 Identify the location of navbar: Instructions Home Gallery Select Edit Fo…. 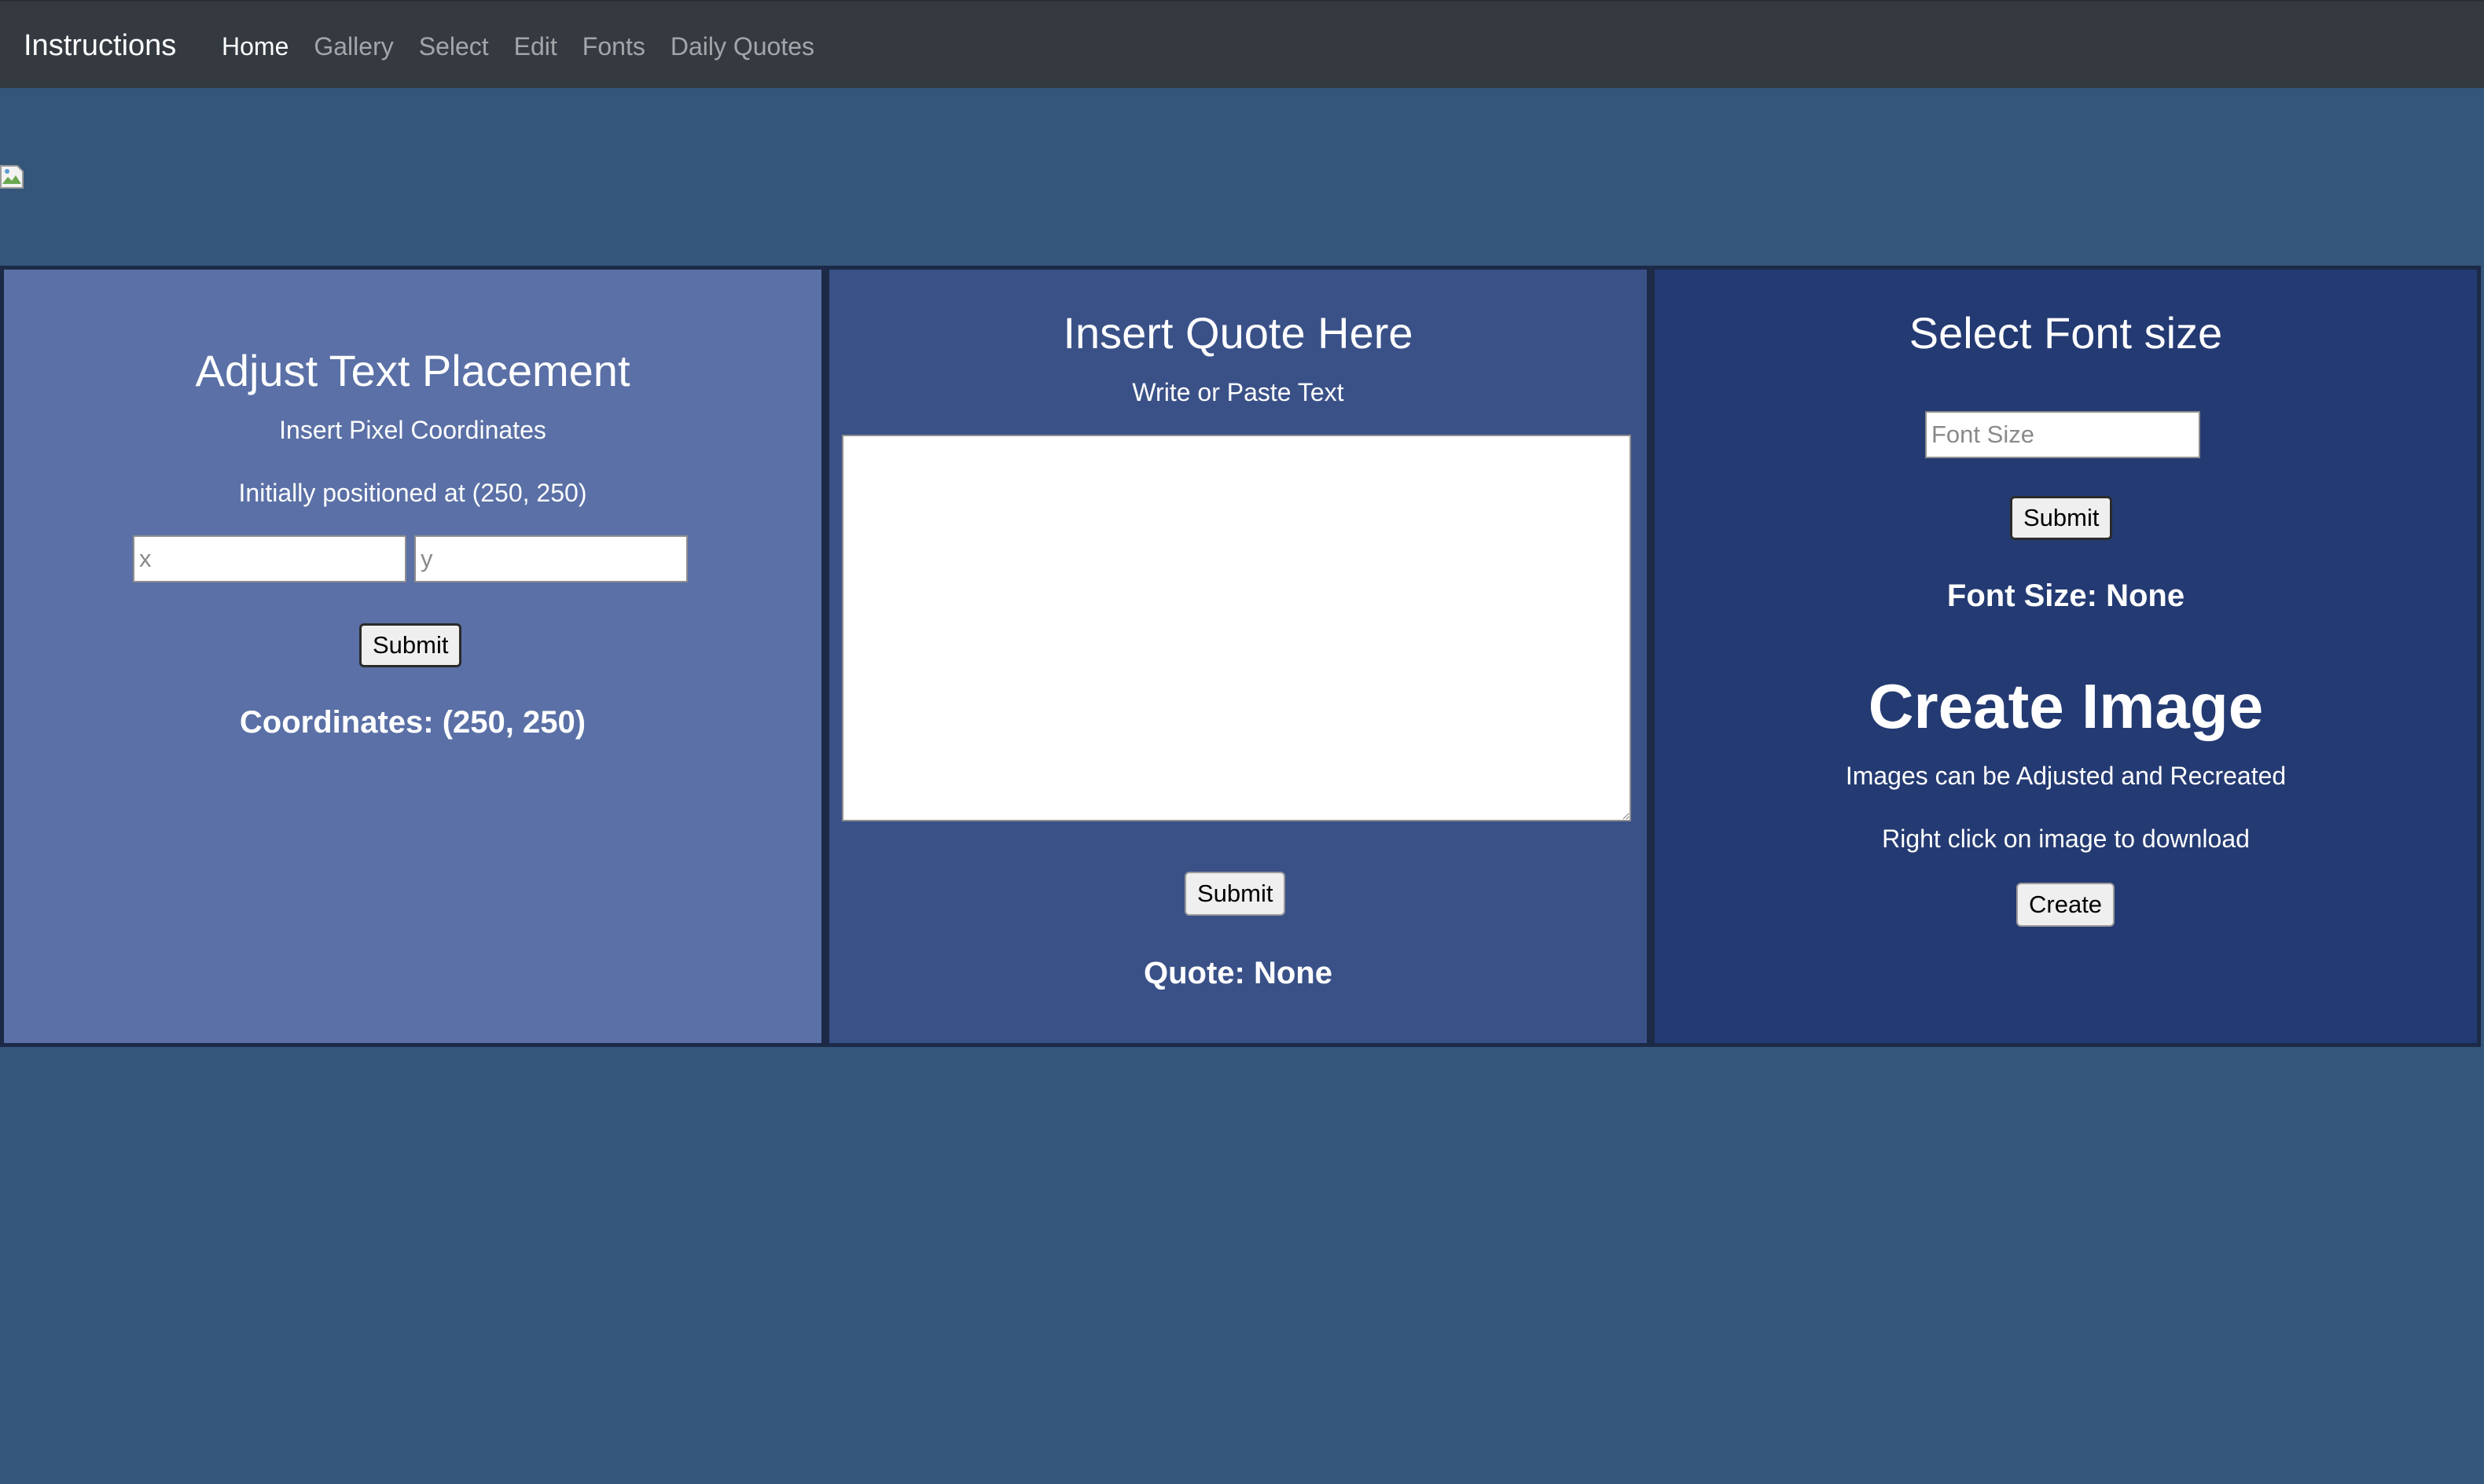
(1242, 44).